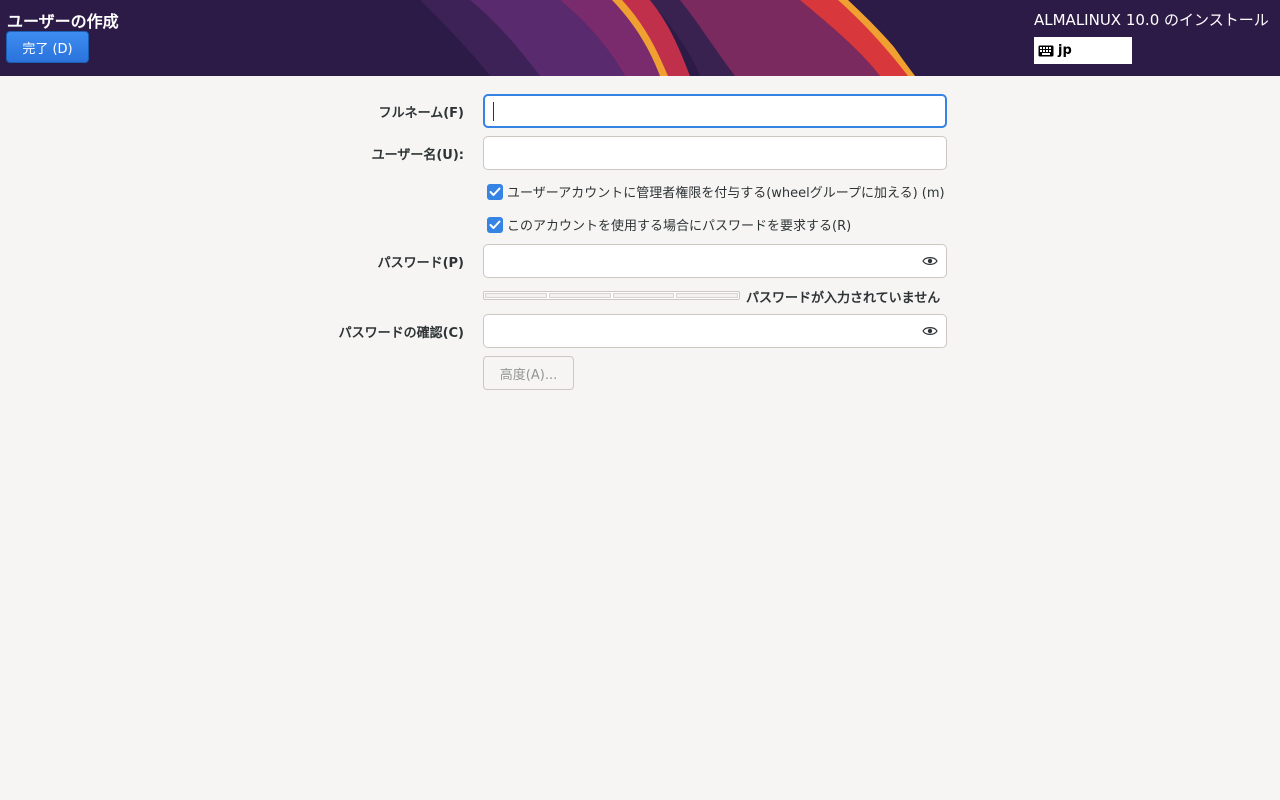 The width and height of the screenshot is (1280, 800). I want to click on password-label: パスワード(P), so click(420, 263).